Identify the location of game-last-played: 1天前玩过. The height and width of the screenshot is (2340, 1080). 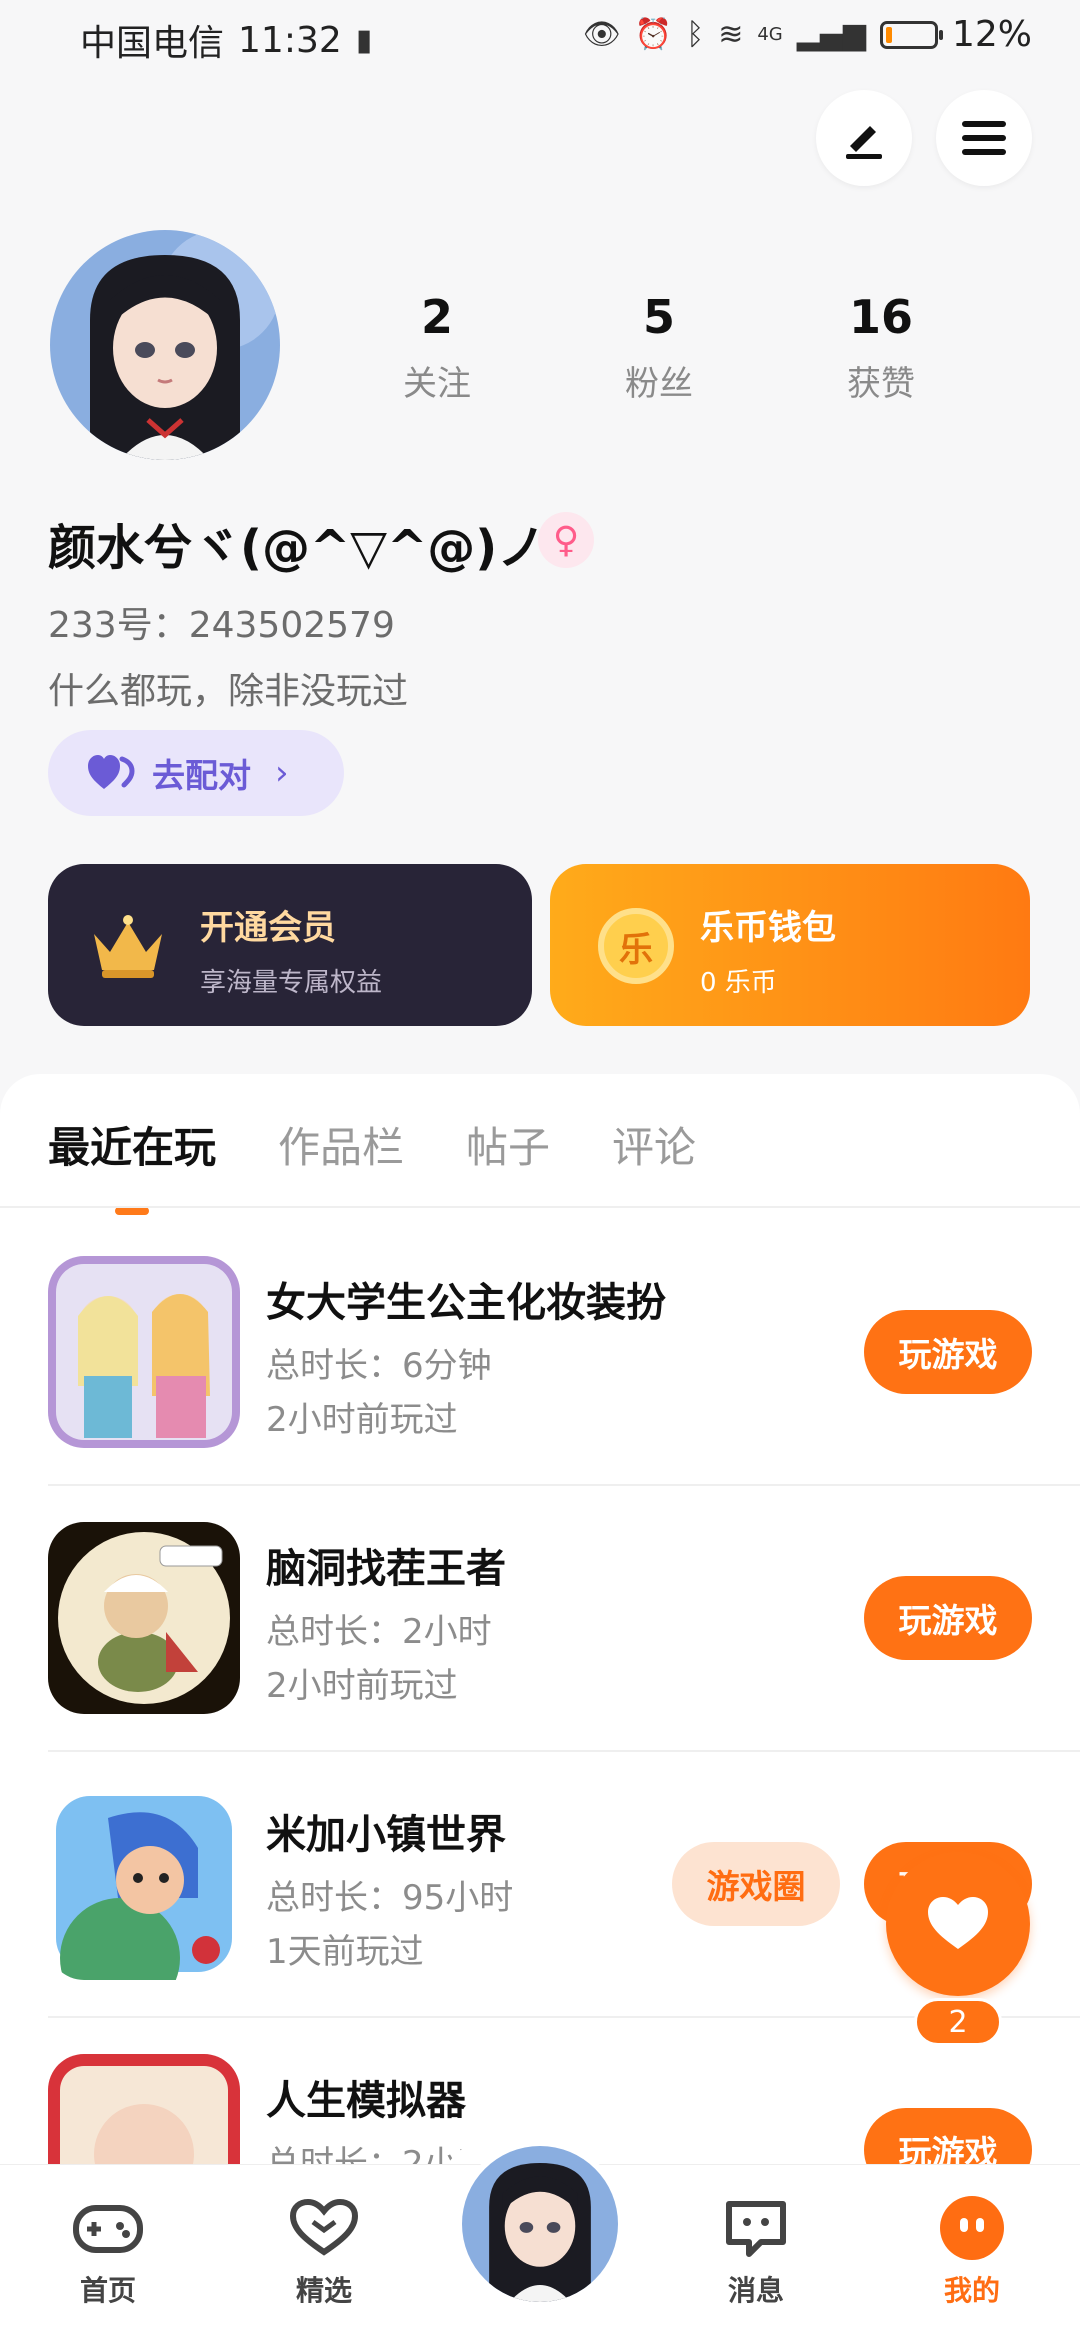
(345, 1952).